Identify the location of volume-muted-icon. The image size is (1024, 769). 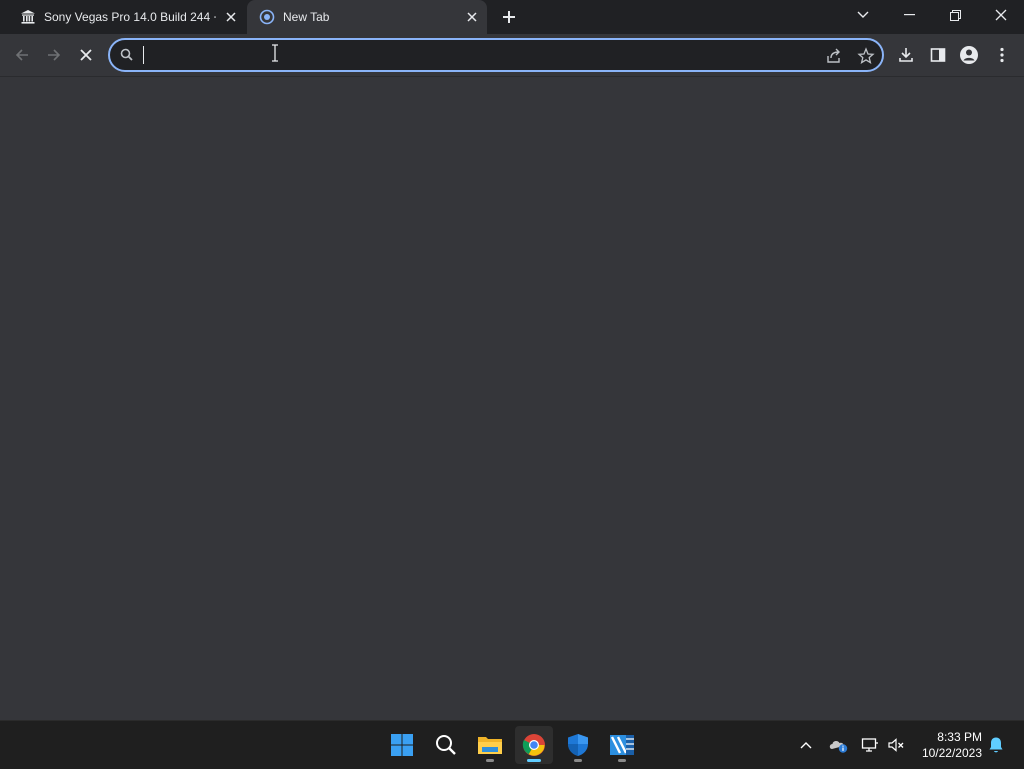
(896, 745).